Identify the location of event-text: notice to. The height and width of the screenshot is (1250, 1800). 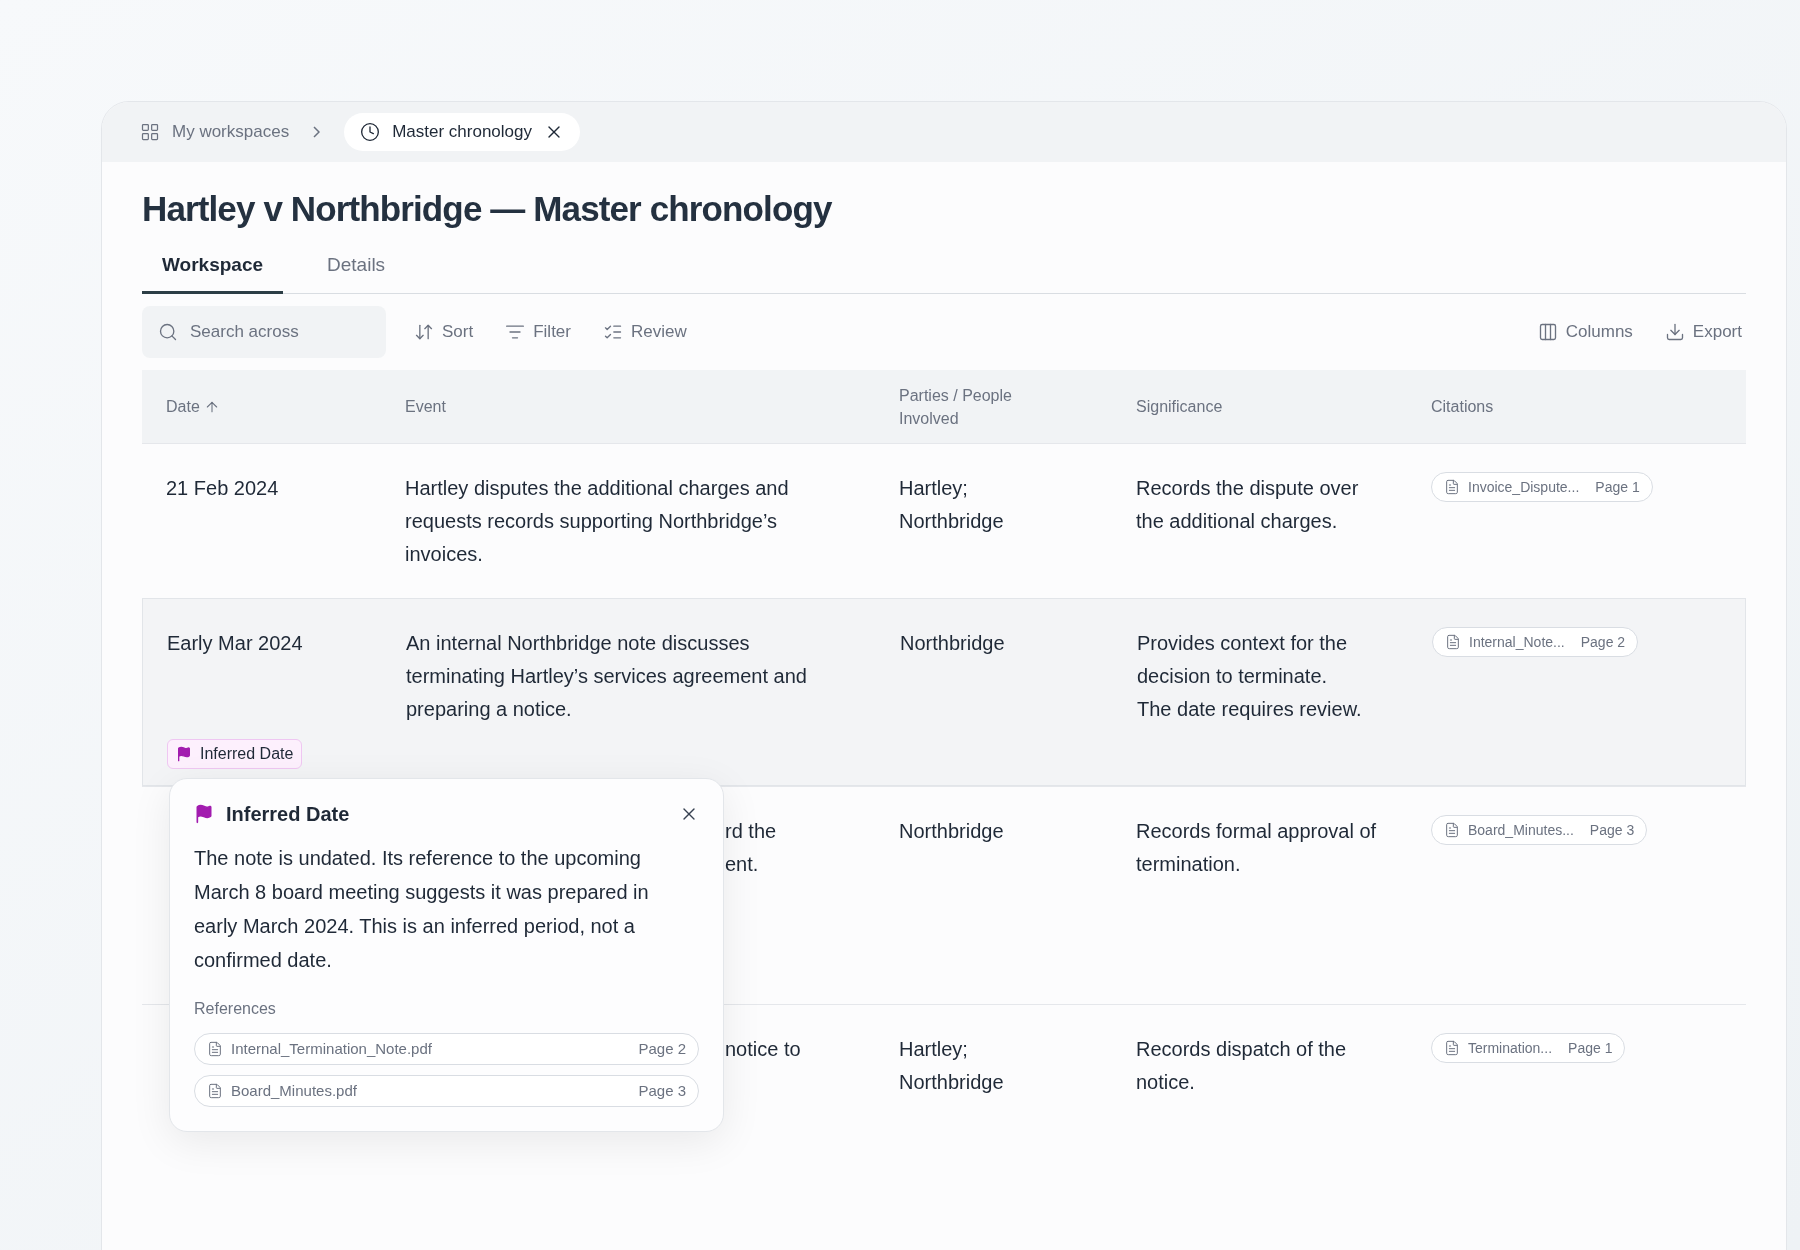
(763, 1049).